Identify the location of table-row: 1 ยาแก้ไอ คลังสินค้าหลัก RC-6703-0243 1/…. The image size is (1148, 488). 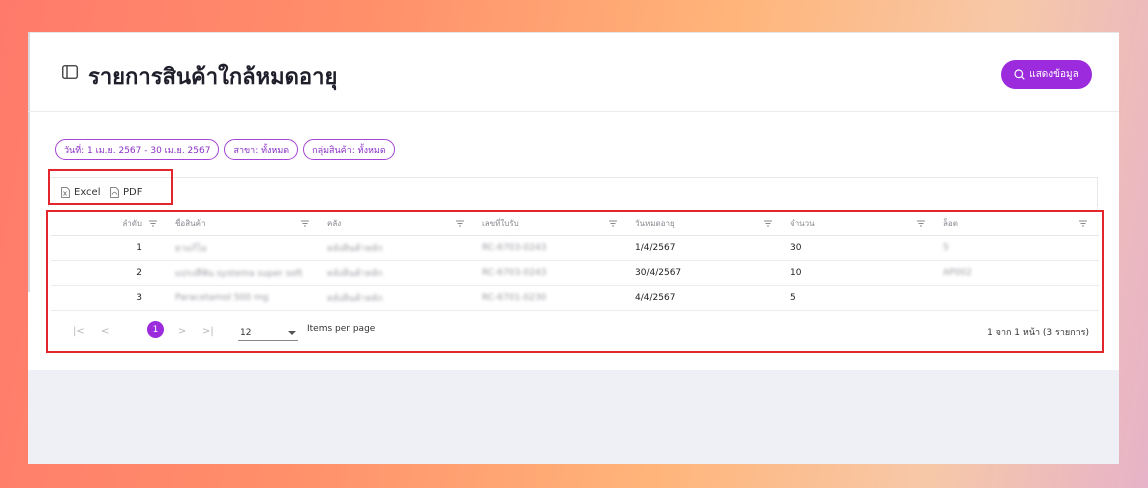
(575, 248).